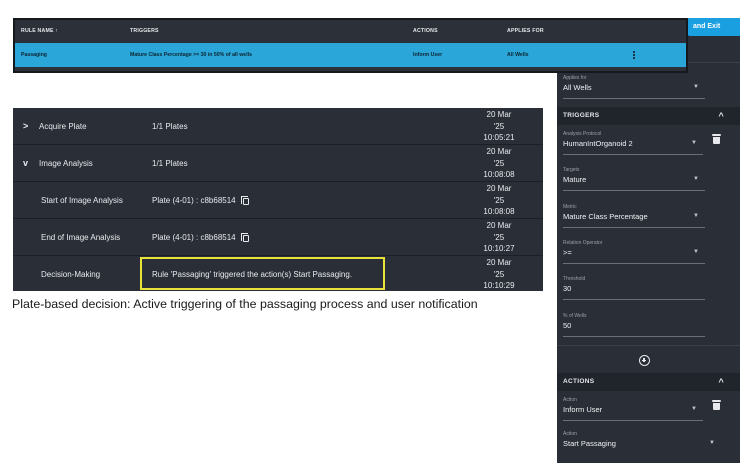 The image size is (750, 463). Describe the element at coordinates (25, 163) in the screenshot. I see `chevron-down-icon: v` at that location.